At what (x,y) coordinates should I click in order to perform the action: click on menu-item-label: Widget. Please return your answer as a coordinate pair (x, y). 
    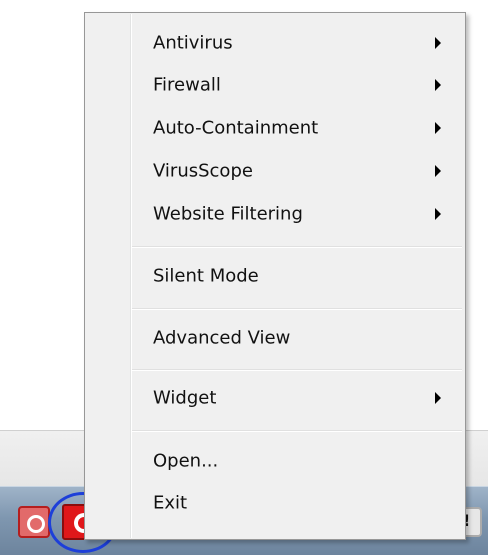
    Looking at the image, I should click on (185, 398).